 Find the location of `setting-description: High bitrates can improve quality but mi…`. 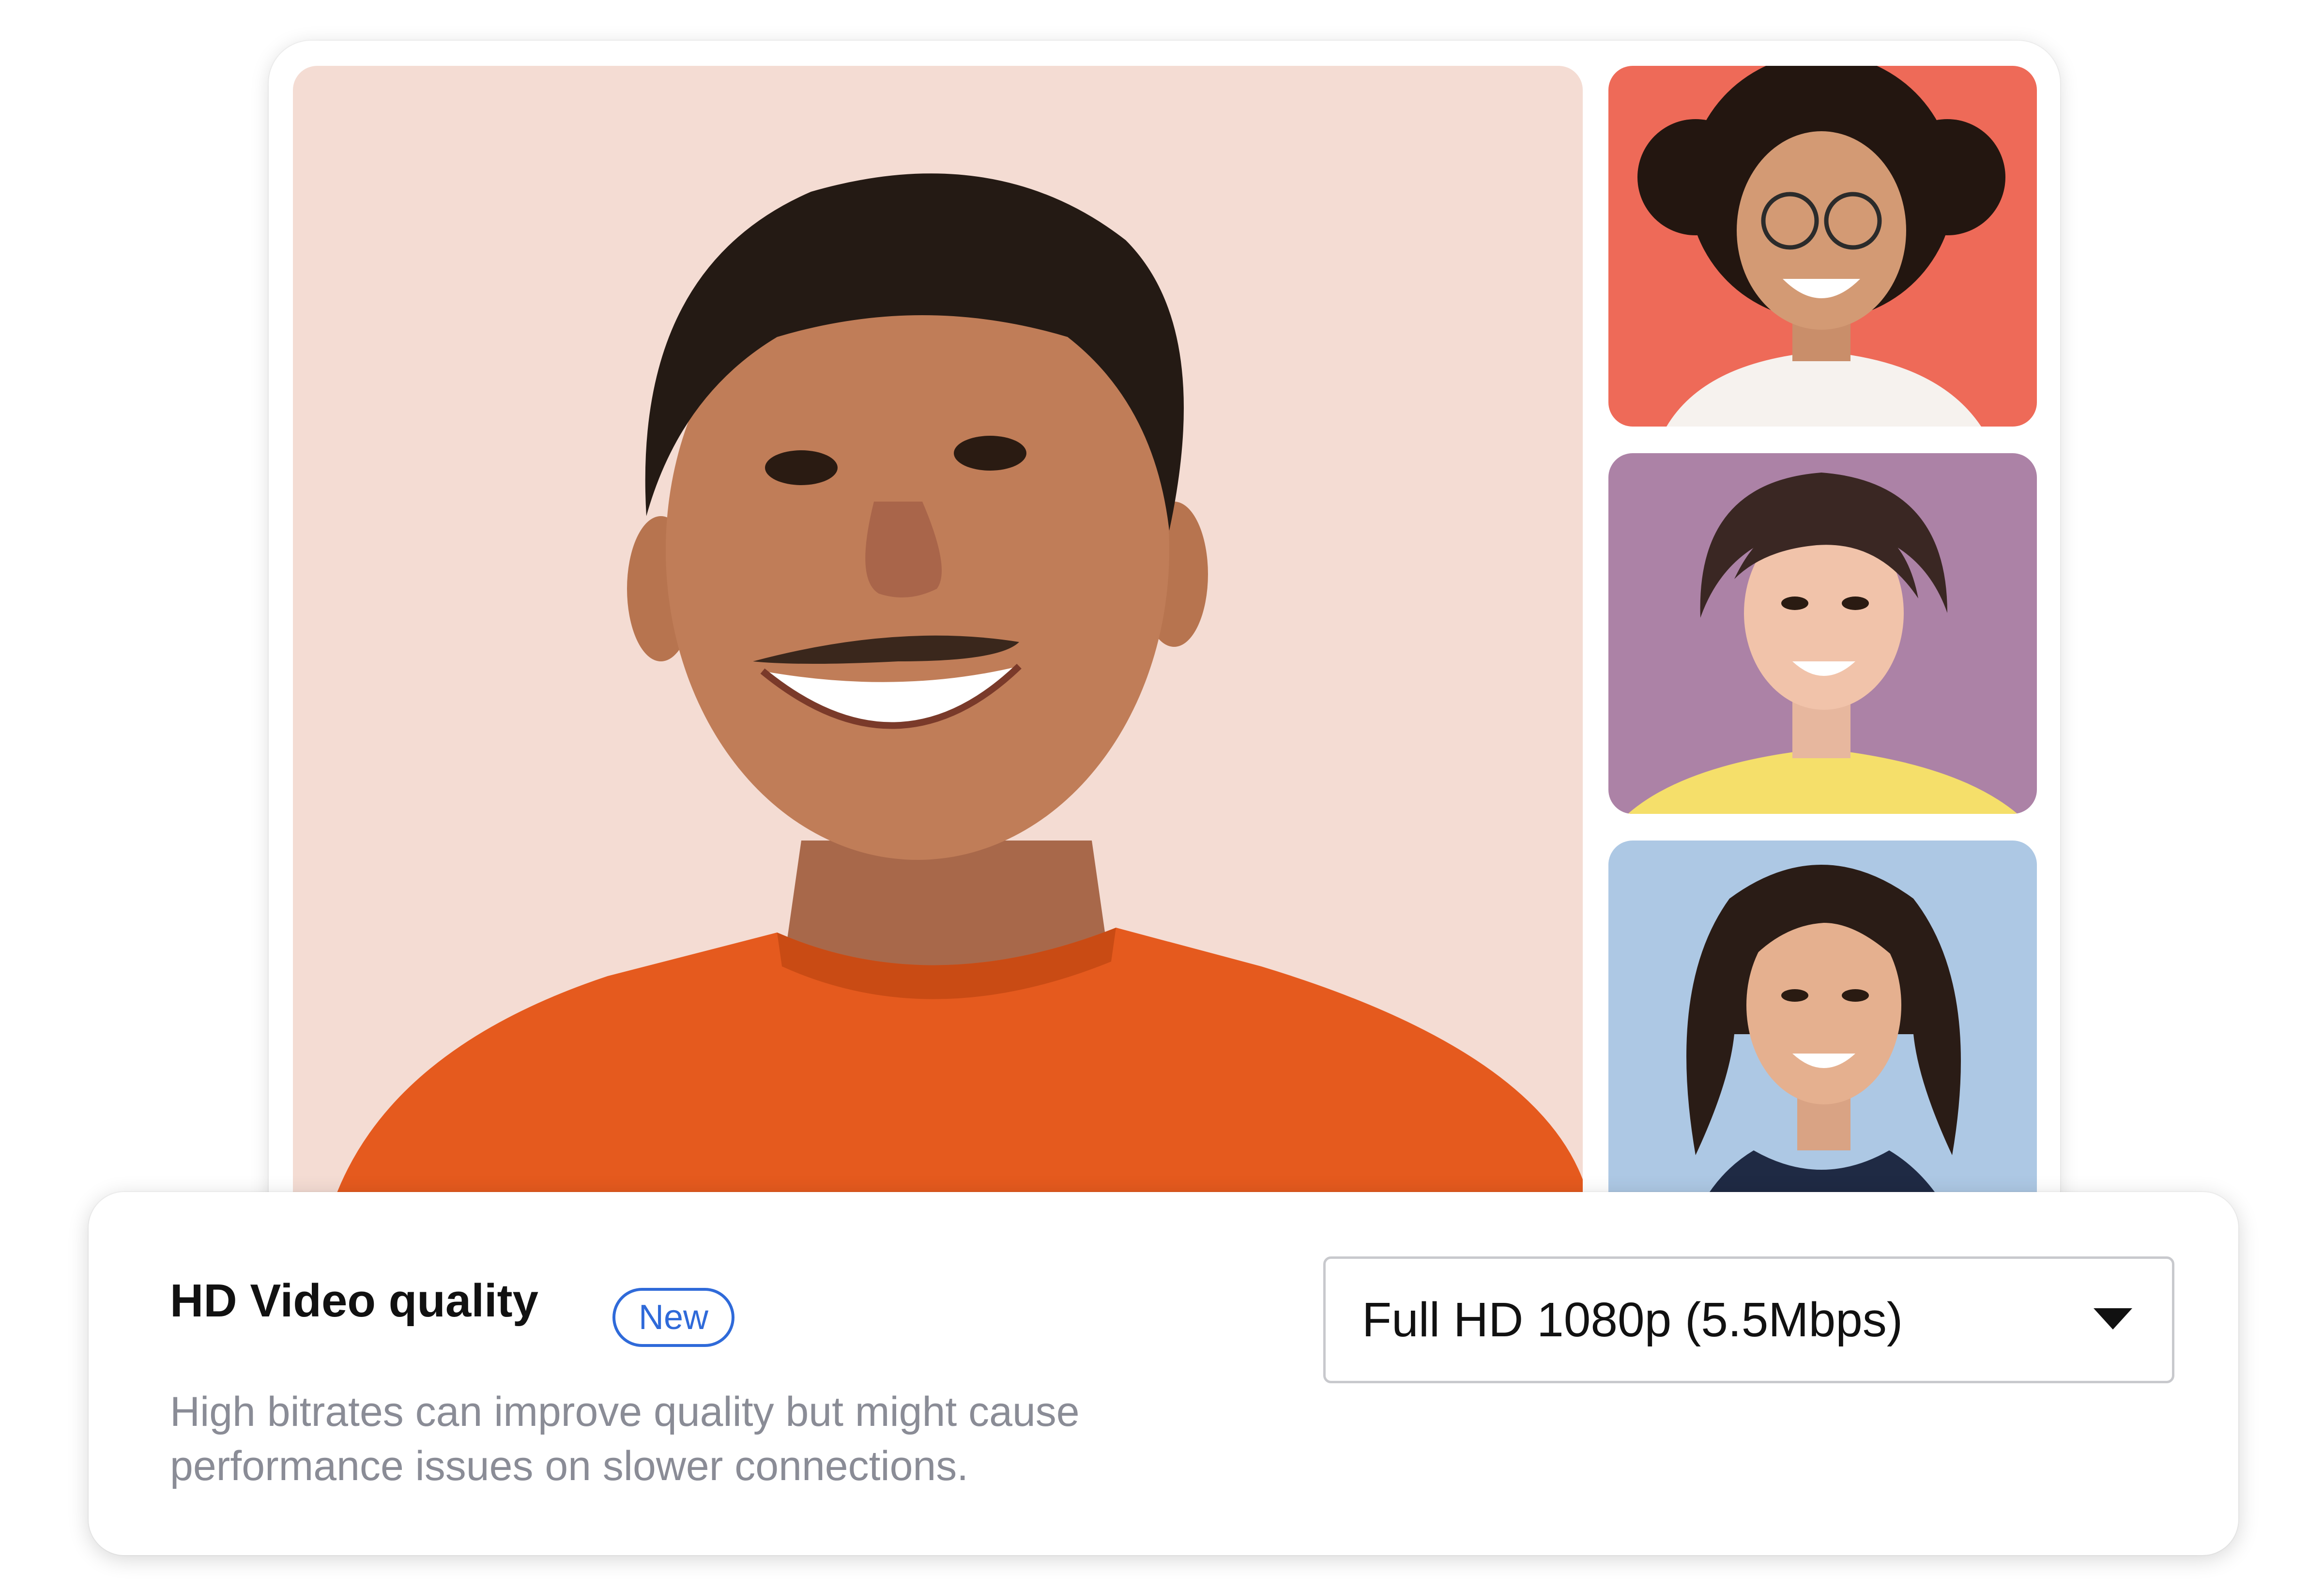

setting-description: High bitrates can improve quality but mi… is located at coordinates (625, 1439).